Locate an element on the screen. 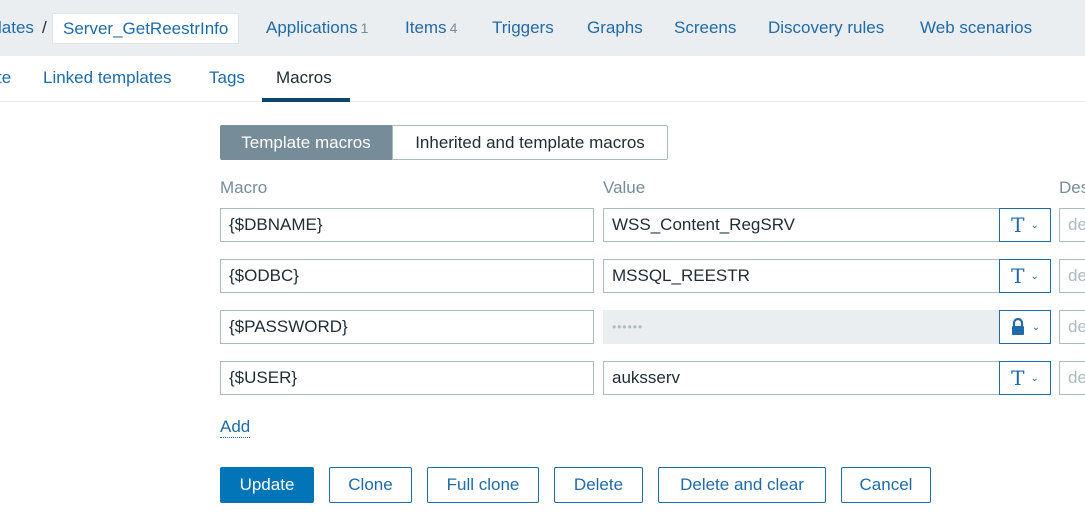 This screenshot has height=518, width=1085. tab-template: te is located at coordinates (5, 78).